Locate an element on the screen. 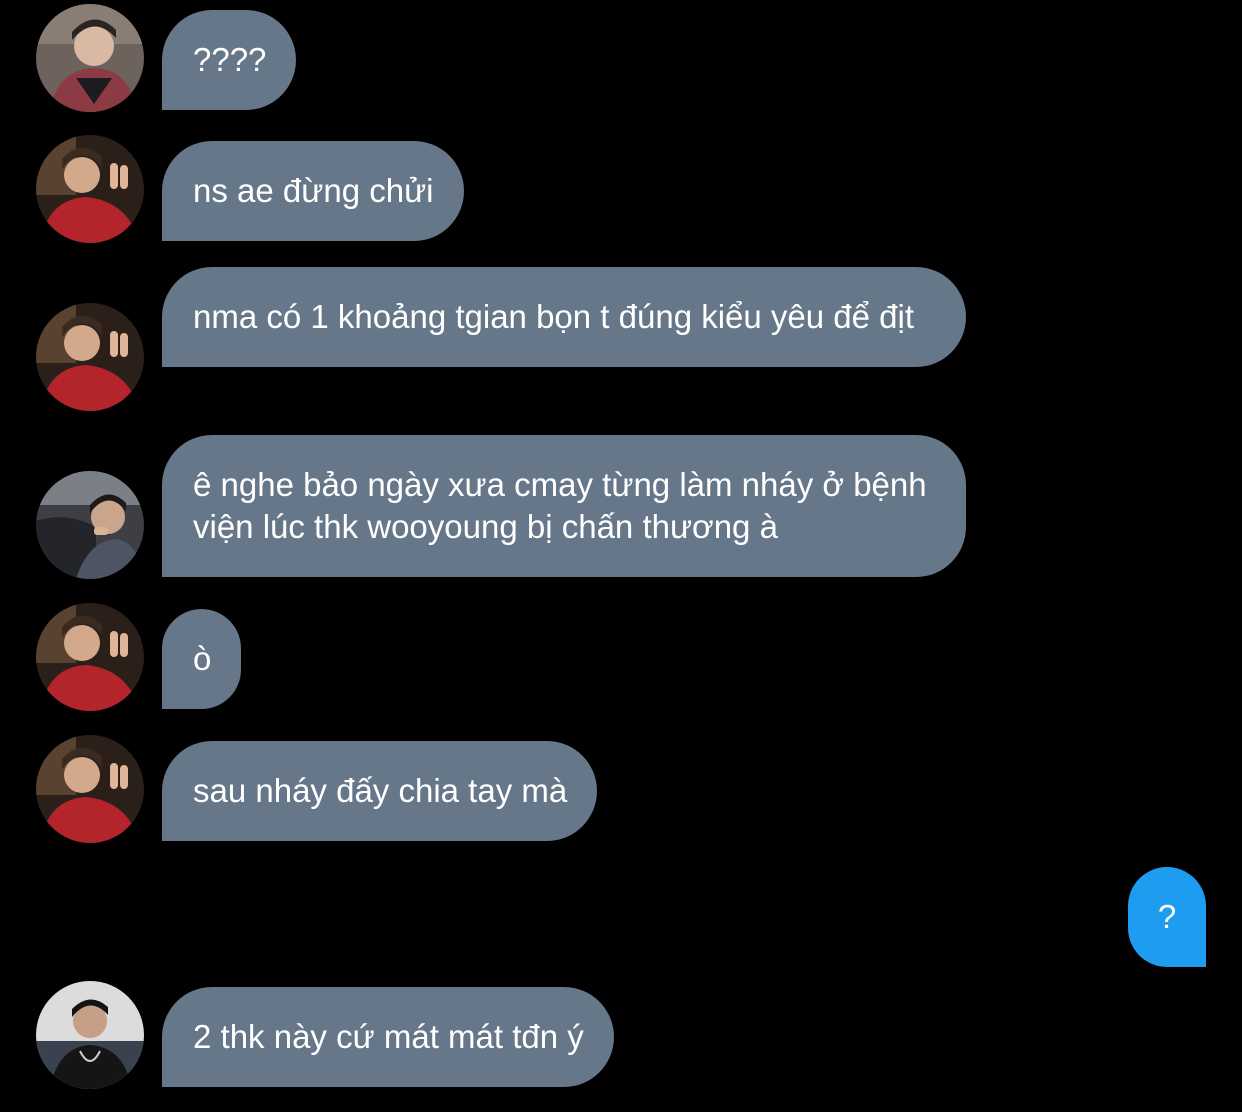 The height and width of the screenshot is (1112, 1242). message-bubble: ???? is located at coordinates (229, 60).